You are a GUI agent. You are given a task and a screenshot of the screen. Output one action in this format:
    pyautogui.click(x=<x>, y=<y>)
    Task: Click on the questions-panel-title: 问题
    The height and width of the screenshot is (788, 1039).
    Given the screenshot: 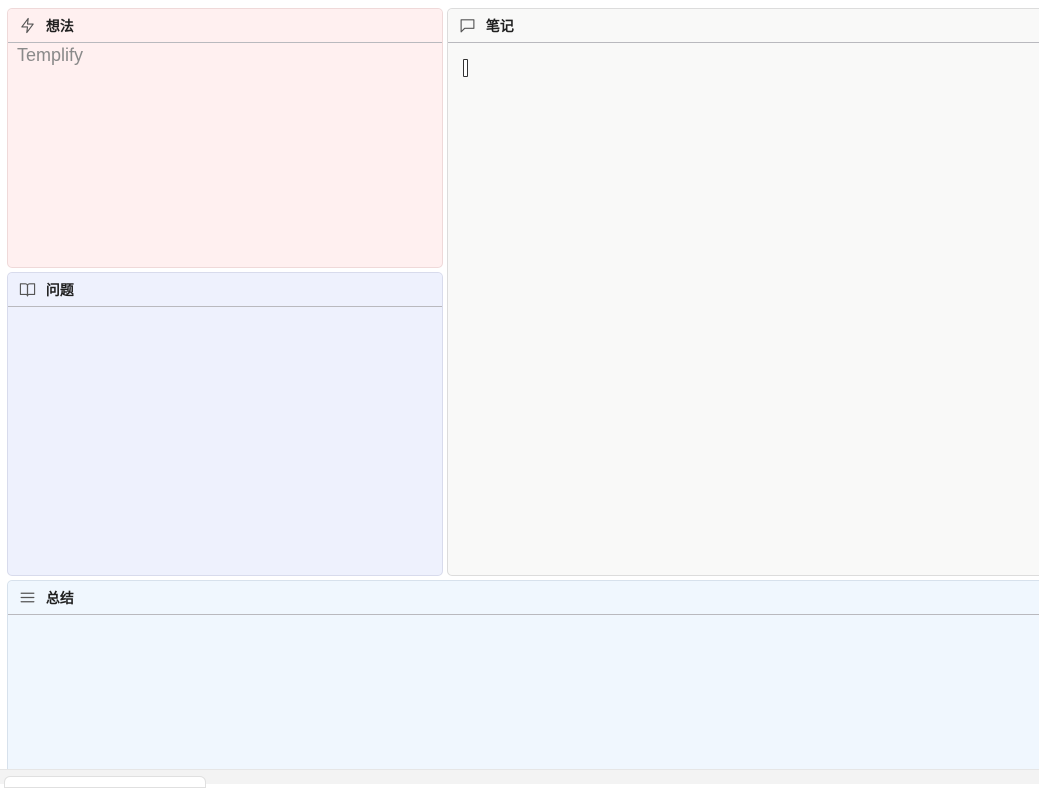 What is the action you would take?
    pyautogui.click(x=60, y=290)
    